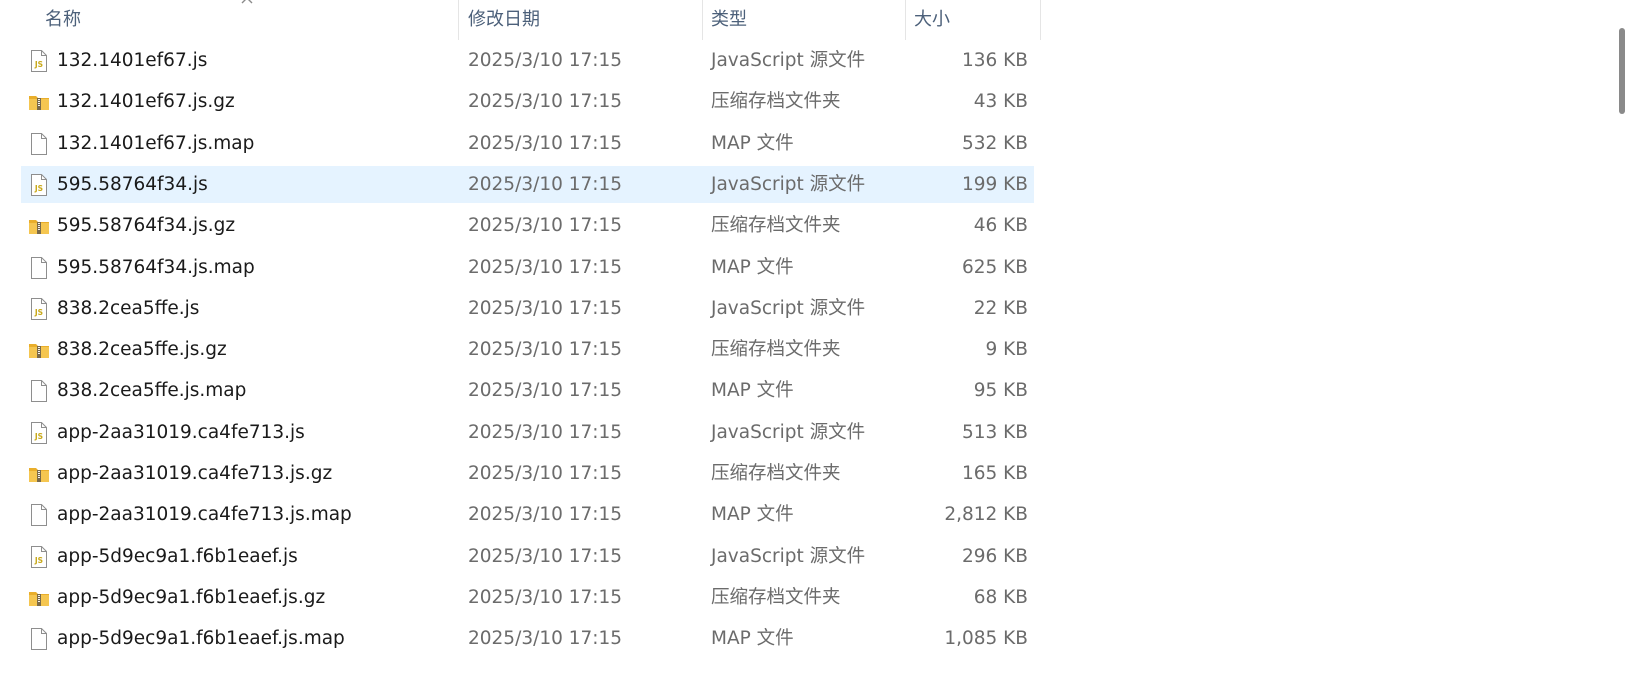 The image size is (1635, 688). What do you see at coordinates (986, 515) in the screenshot?
I see `file-size: 2,812 KB` at bounding box center [986, 515].